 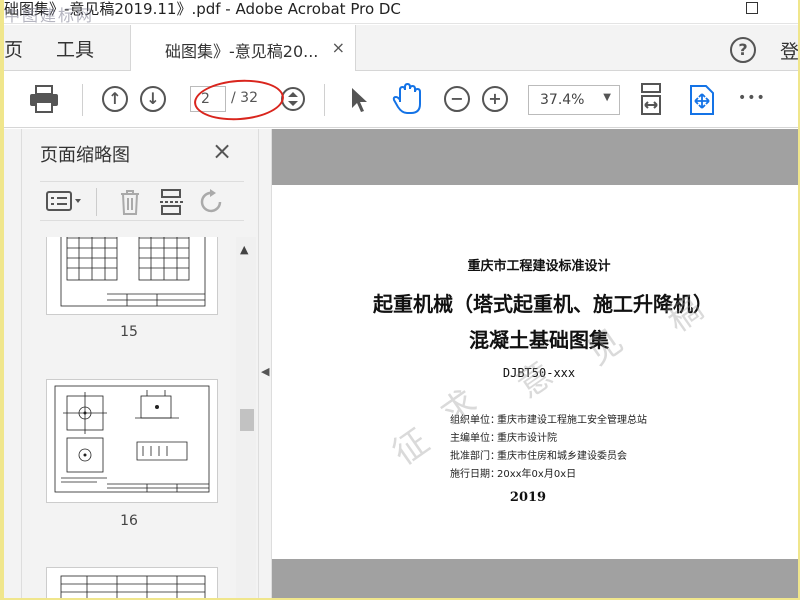 I want to click on doc-info-row: 批准部门：重庆市住房和城乡建设委员会, so click(x=538, y=456).